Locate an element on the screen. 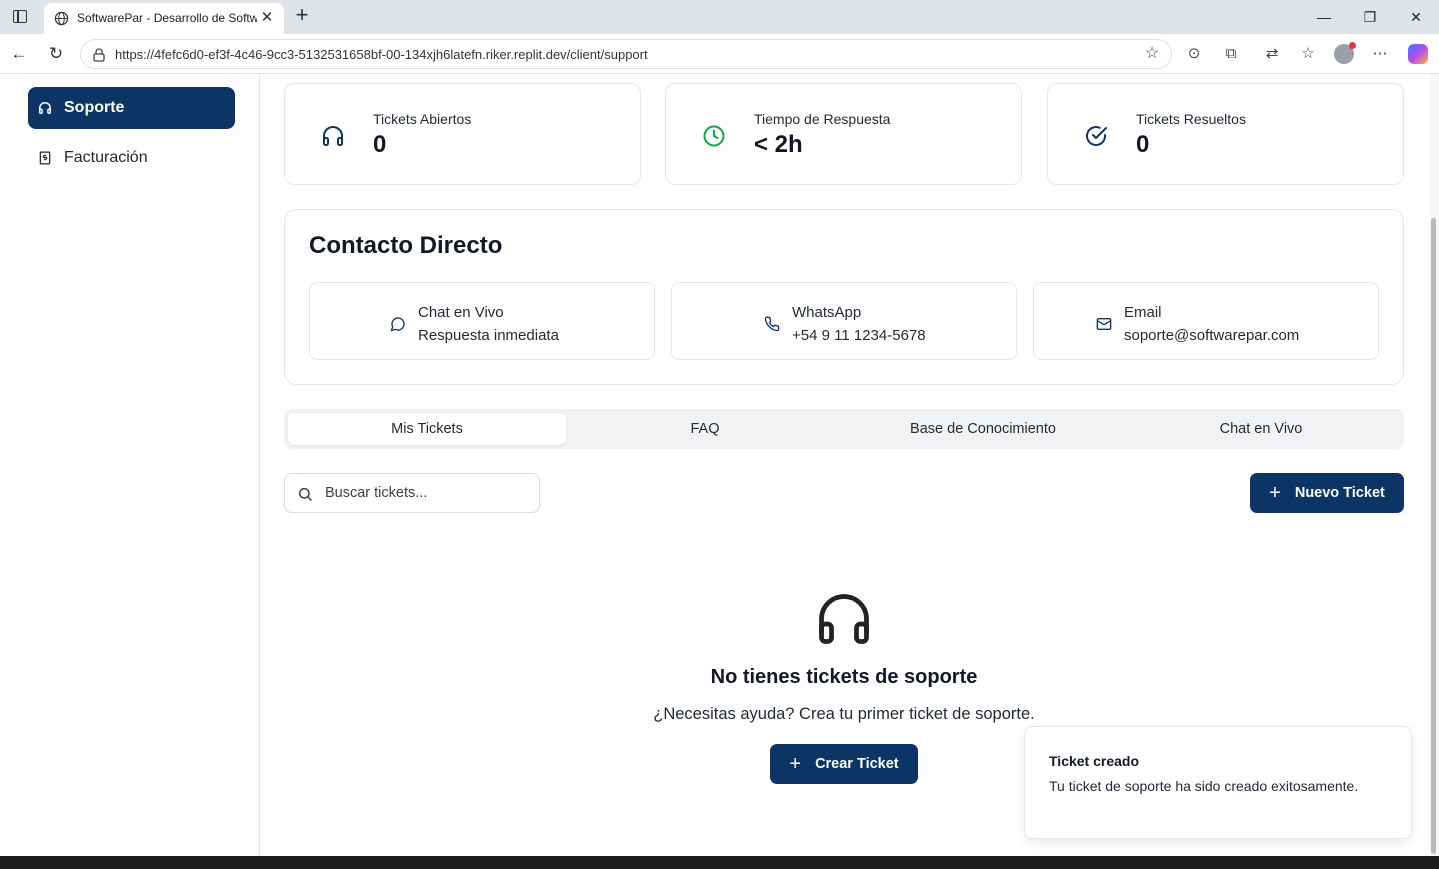 This screenshot has width=1439, height=869. new-ticket-button: + Nuevo Ticket is located at coordinates (1327, 493).